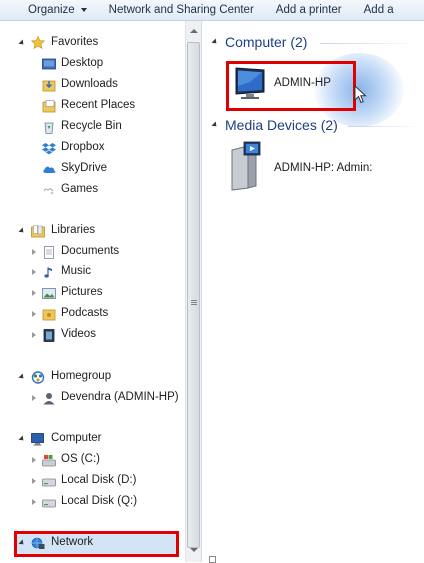 This screenshot has height=563, width=424. I want to click on nav-computer: Computer, so click(90, 439).